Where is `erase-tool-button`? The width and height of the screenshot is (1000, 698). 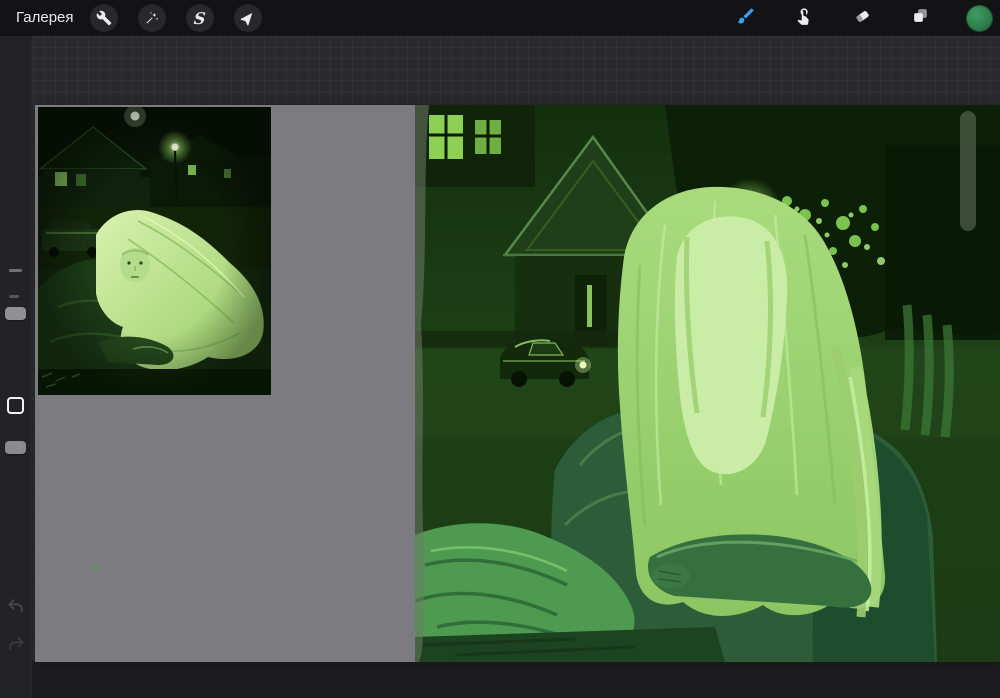 erase-tool-button is located at coordinates (862, 18).